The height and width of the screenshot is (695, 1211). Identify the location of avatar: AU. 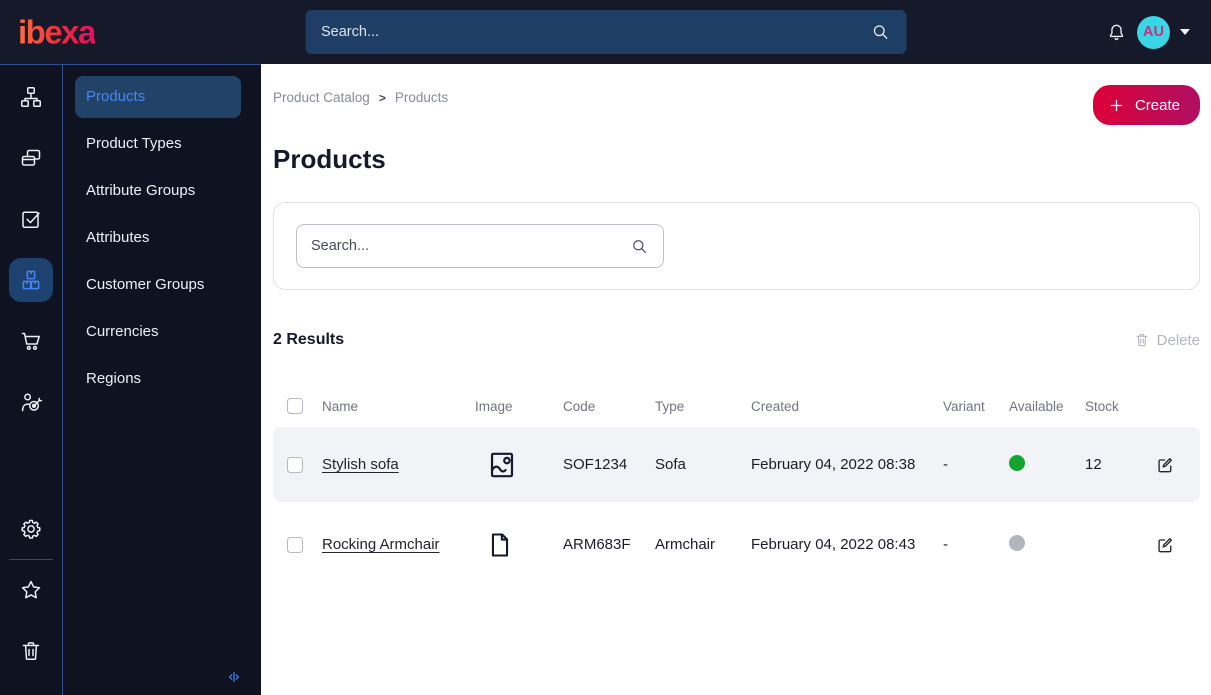
(1153, 32).